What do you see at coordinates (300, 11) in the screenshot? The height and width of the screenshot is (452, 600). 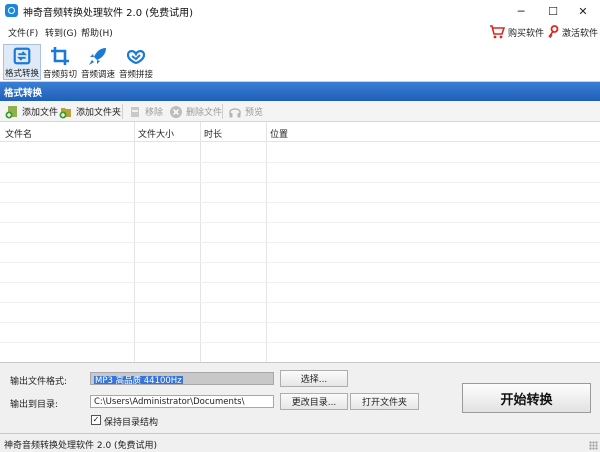 I see `title-bar: 神奇音频转换处理软件 2.0 (免费试用) ─ ☐ ✕` at bounding box center [300, 11].